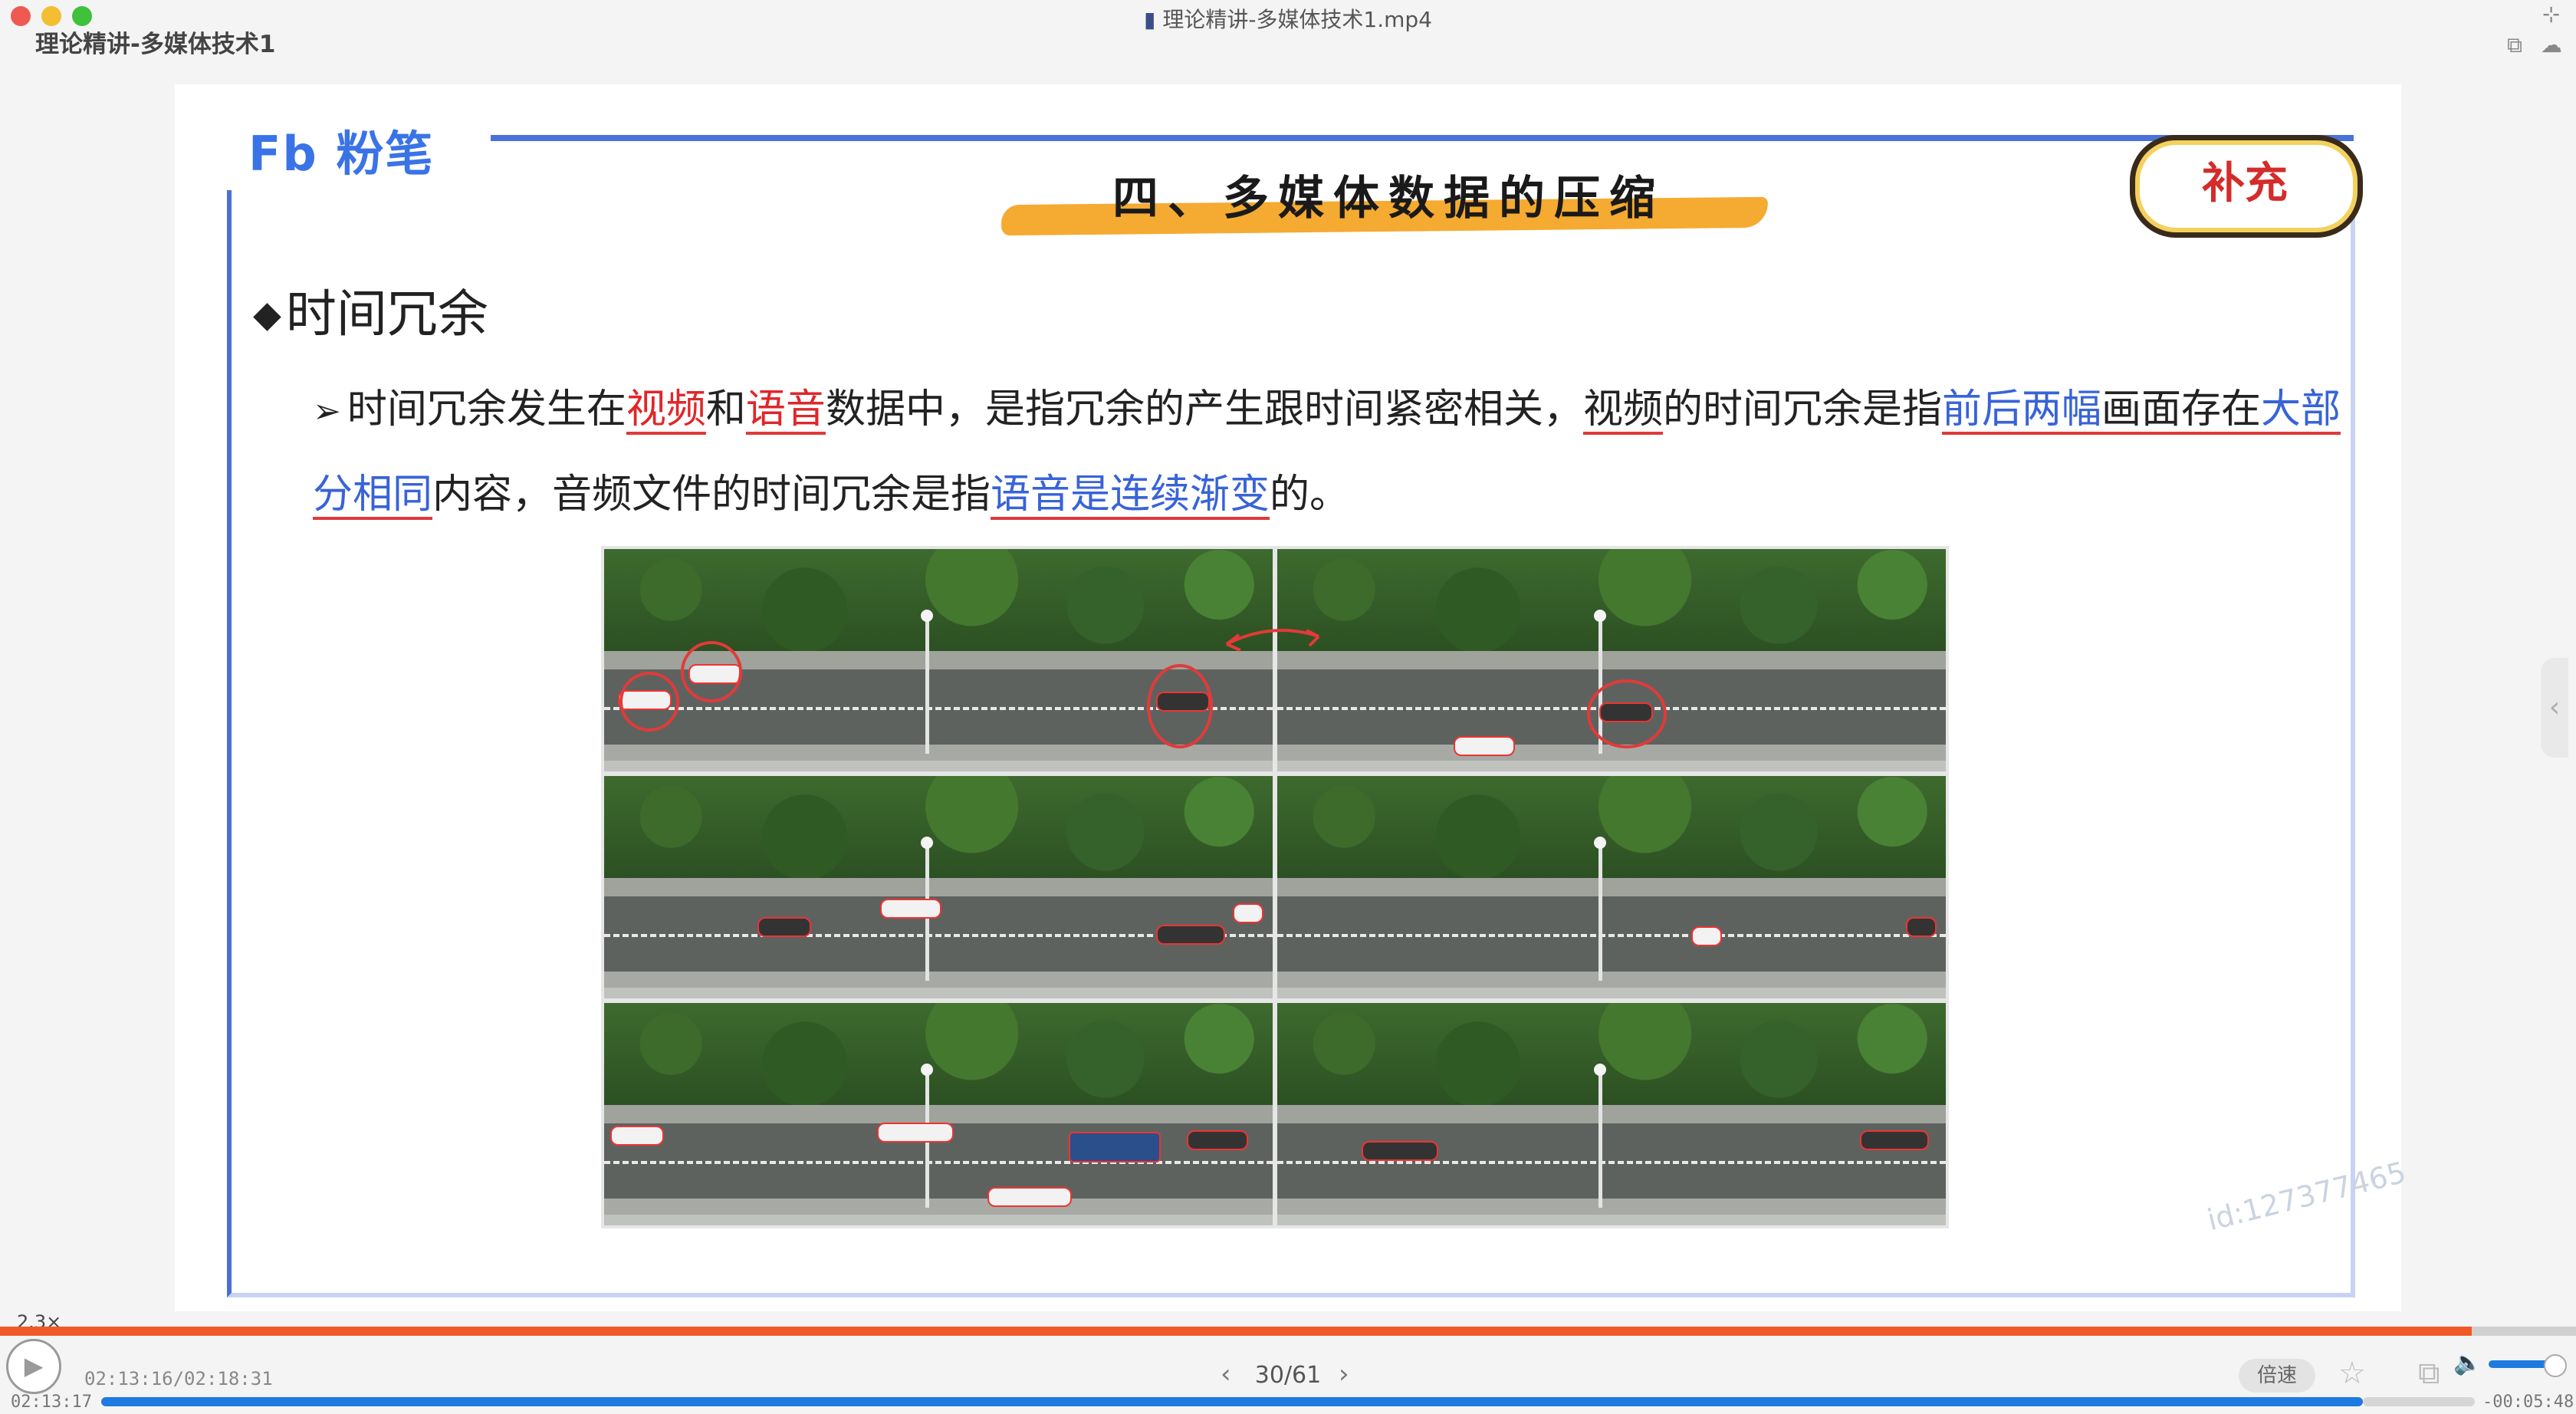 This screenshot has width=2576, height=1414. I want to click on para-seg-continuous: 语音是连续渐变, so click(1130, 495).